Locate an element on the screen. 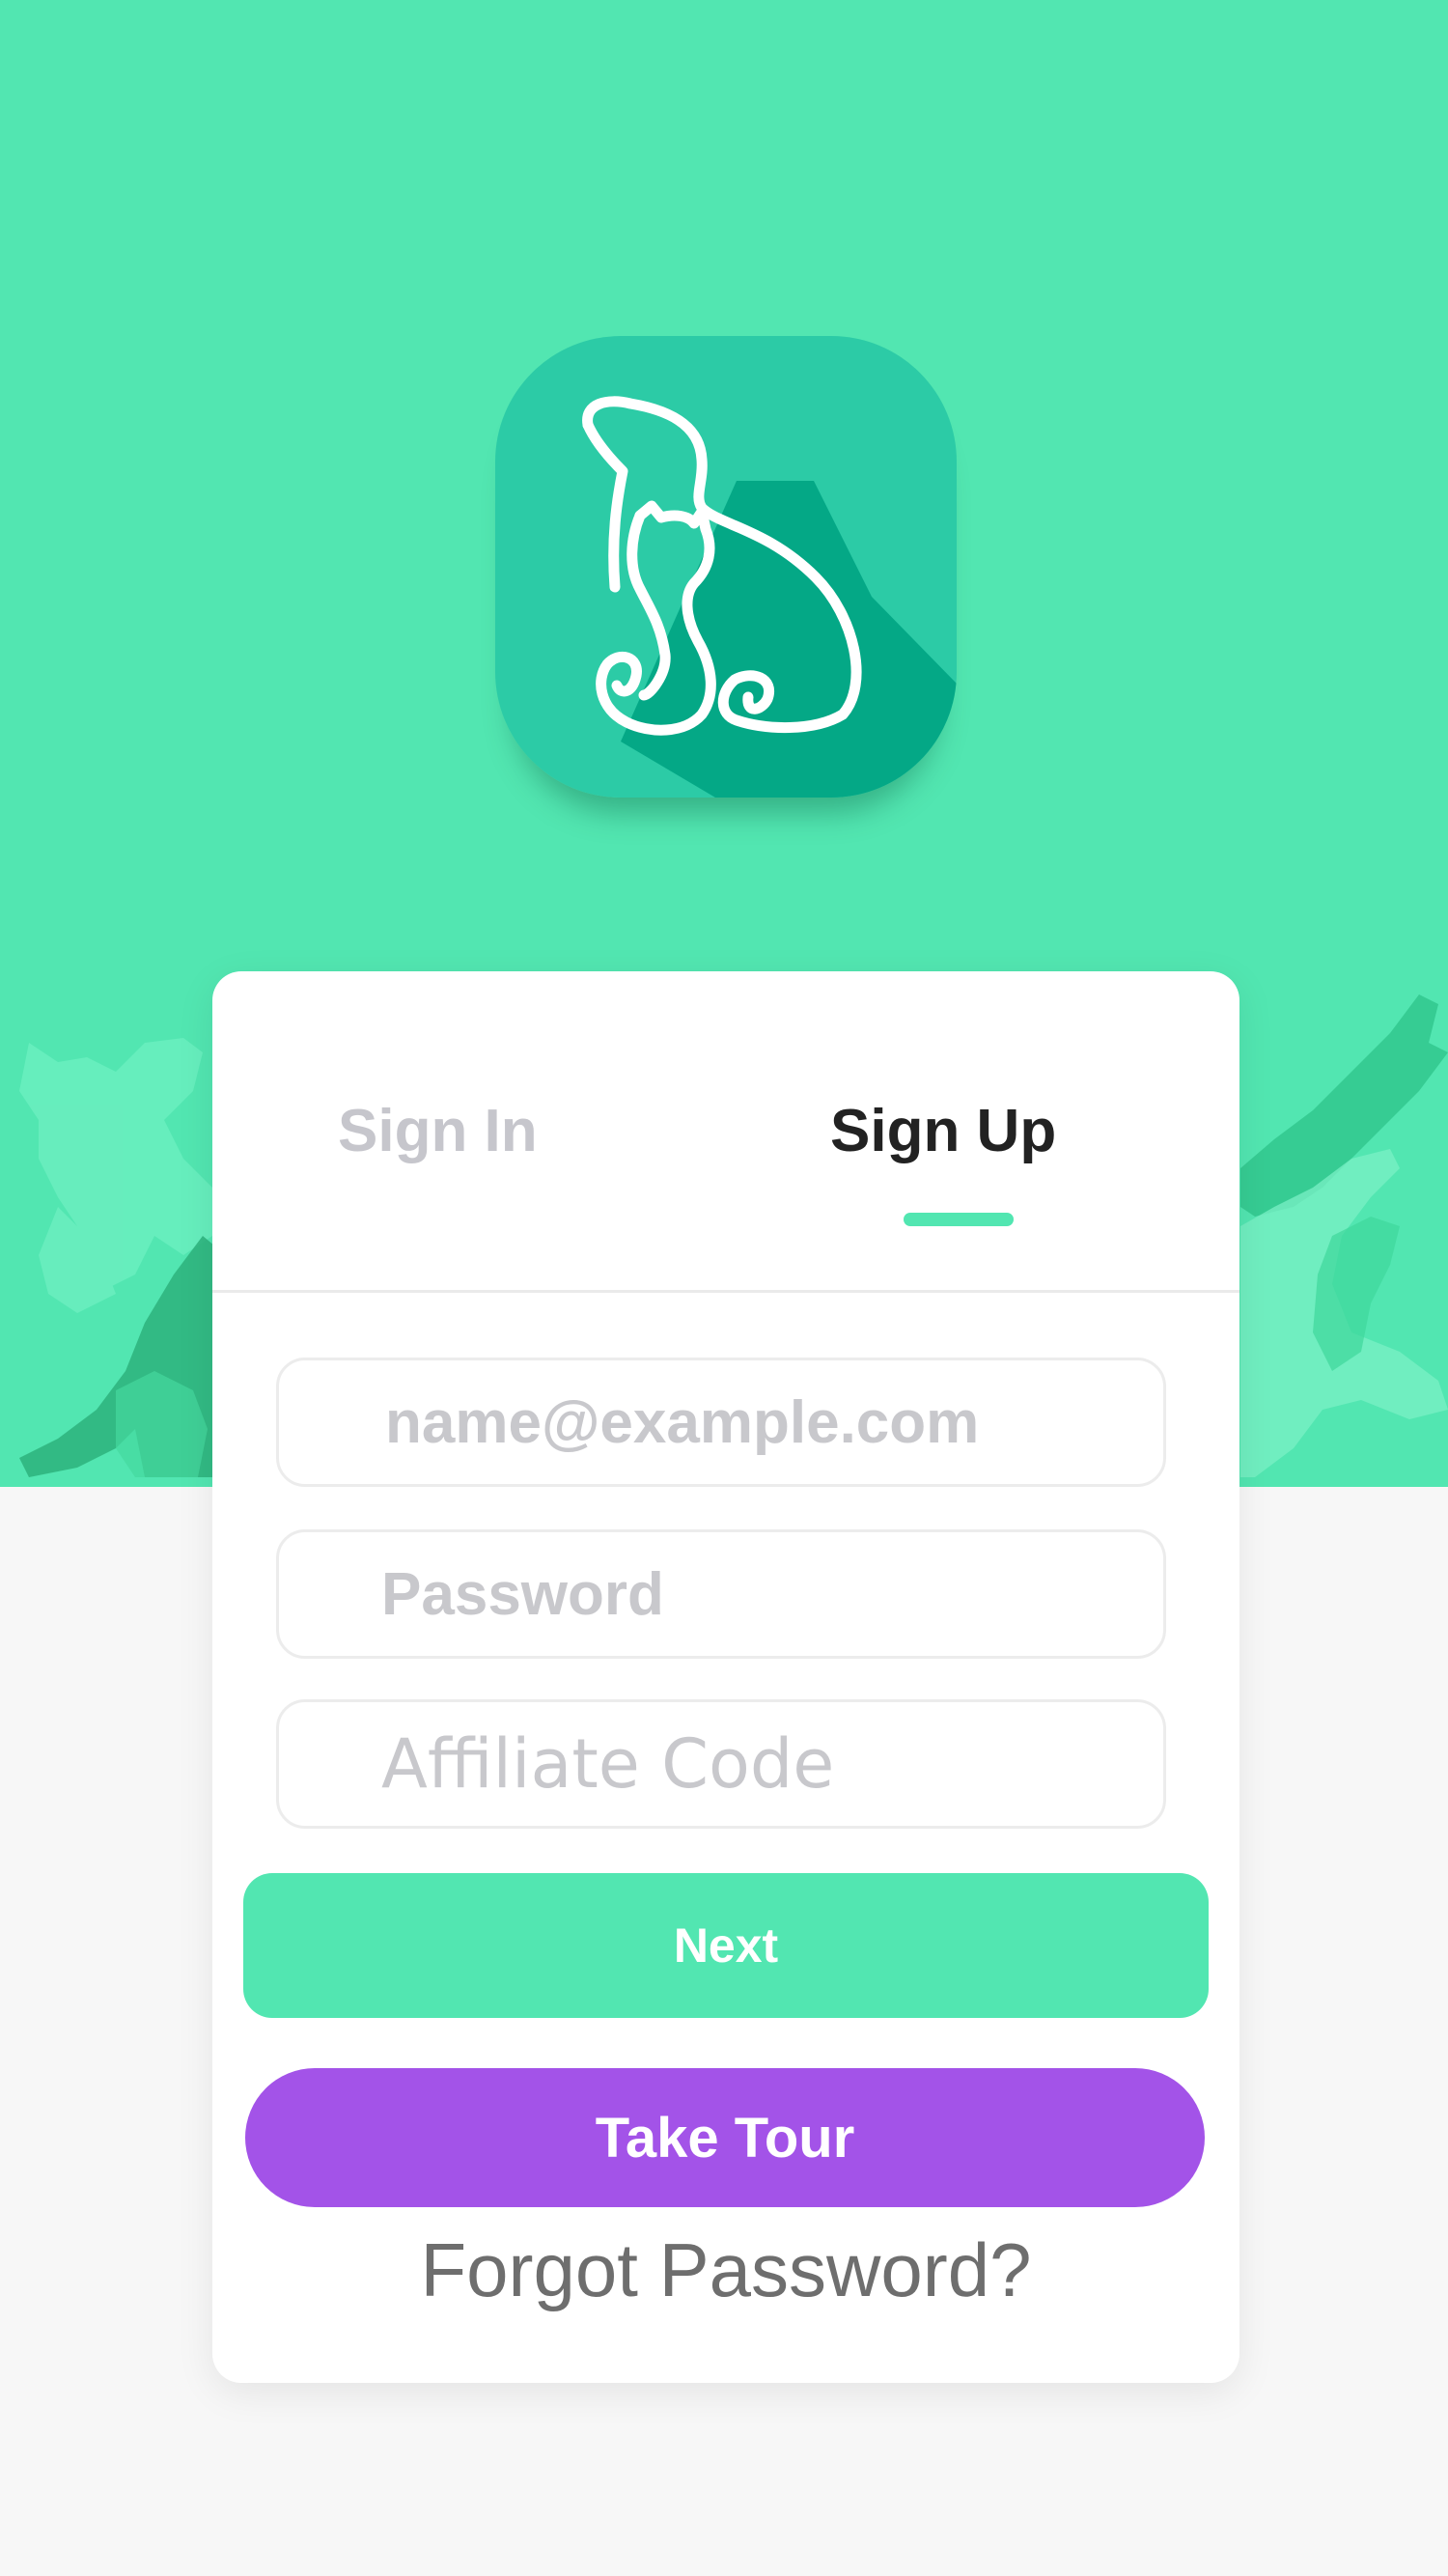  affiliate-code-field-container is located at coordinates (721, 1764).